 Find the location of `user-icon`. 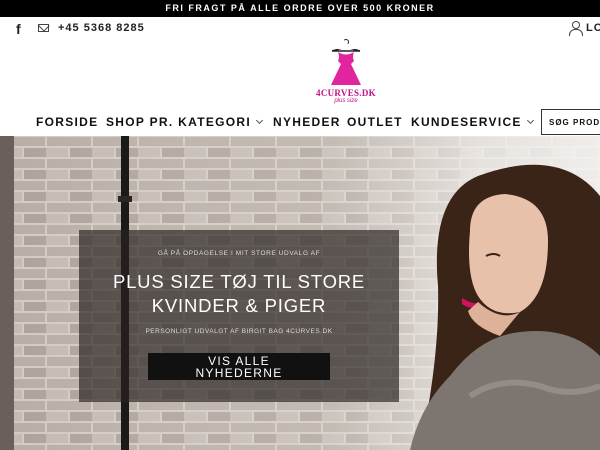

user-icon is located at coordinates (576, 28).